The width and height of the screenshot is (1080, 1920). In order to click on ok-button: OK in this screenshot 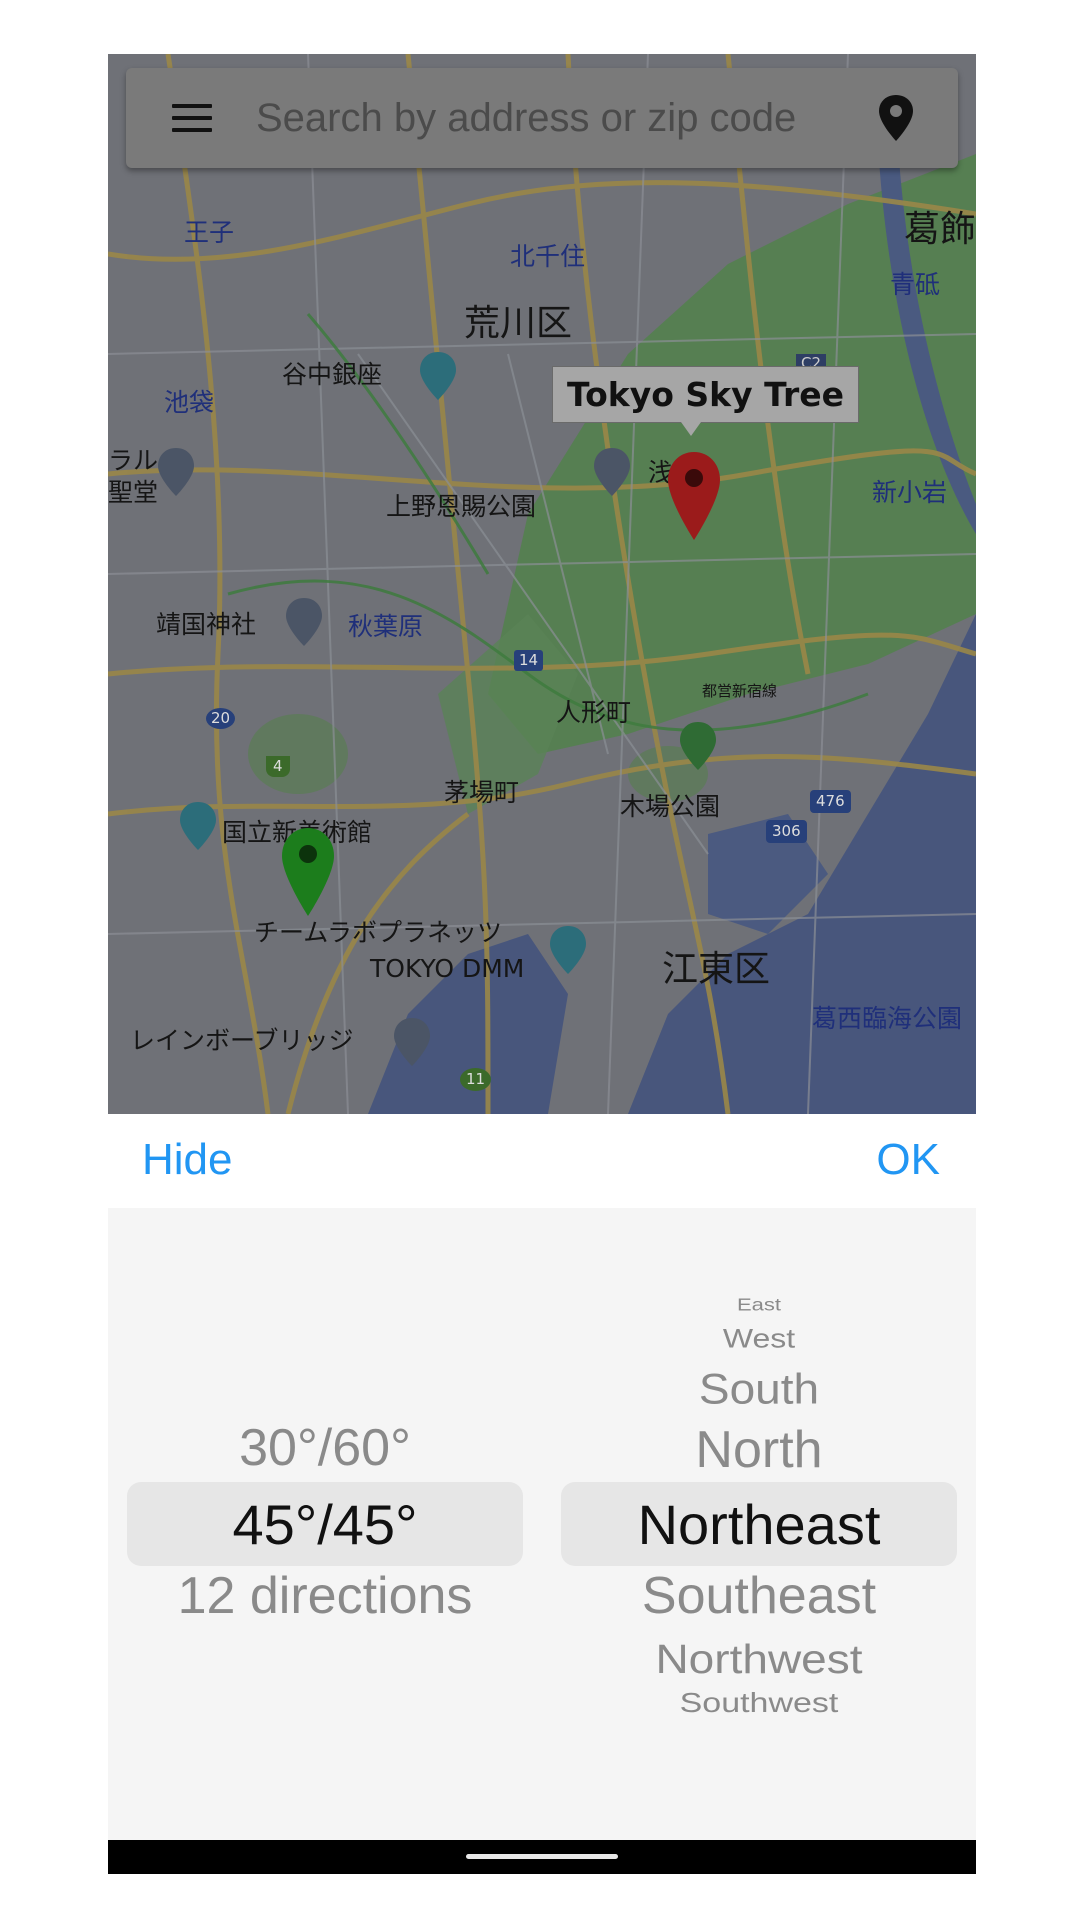, I will do `click(908, 1160)`.